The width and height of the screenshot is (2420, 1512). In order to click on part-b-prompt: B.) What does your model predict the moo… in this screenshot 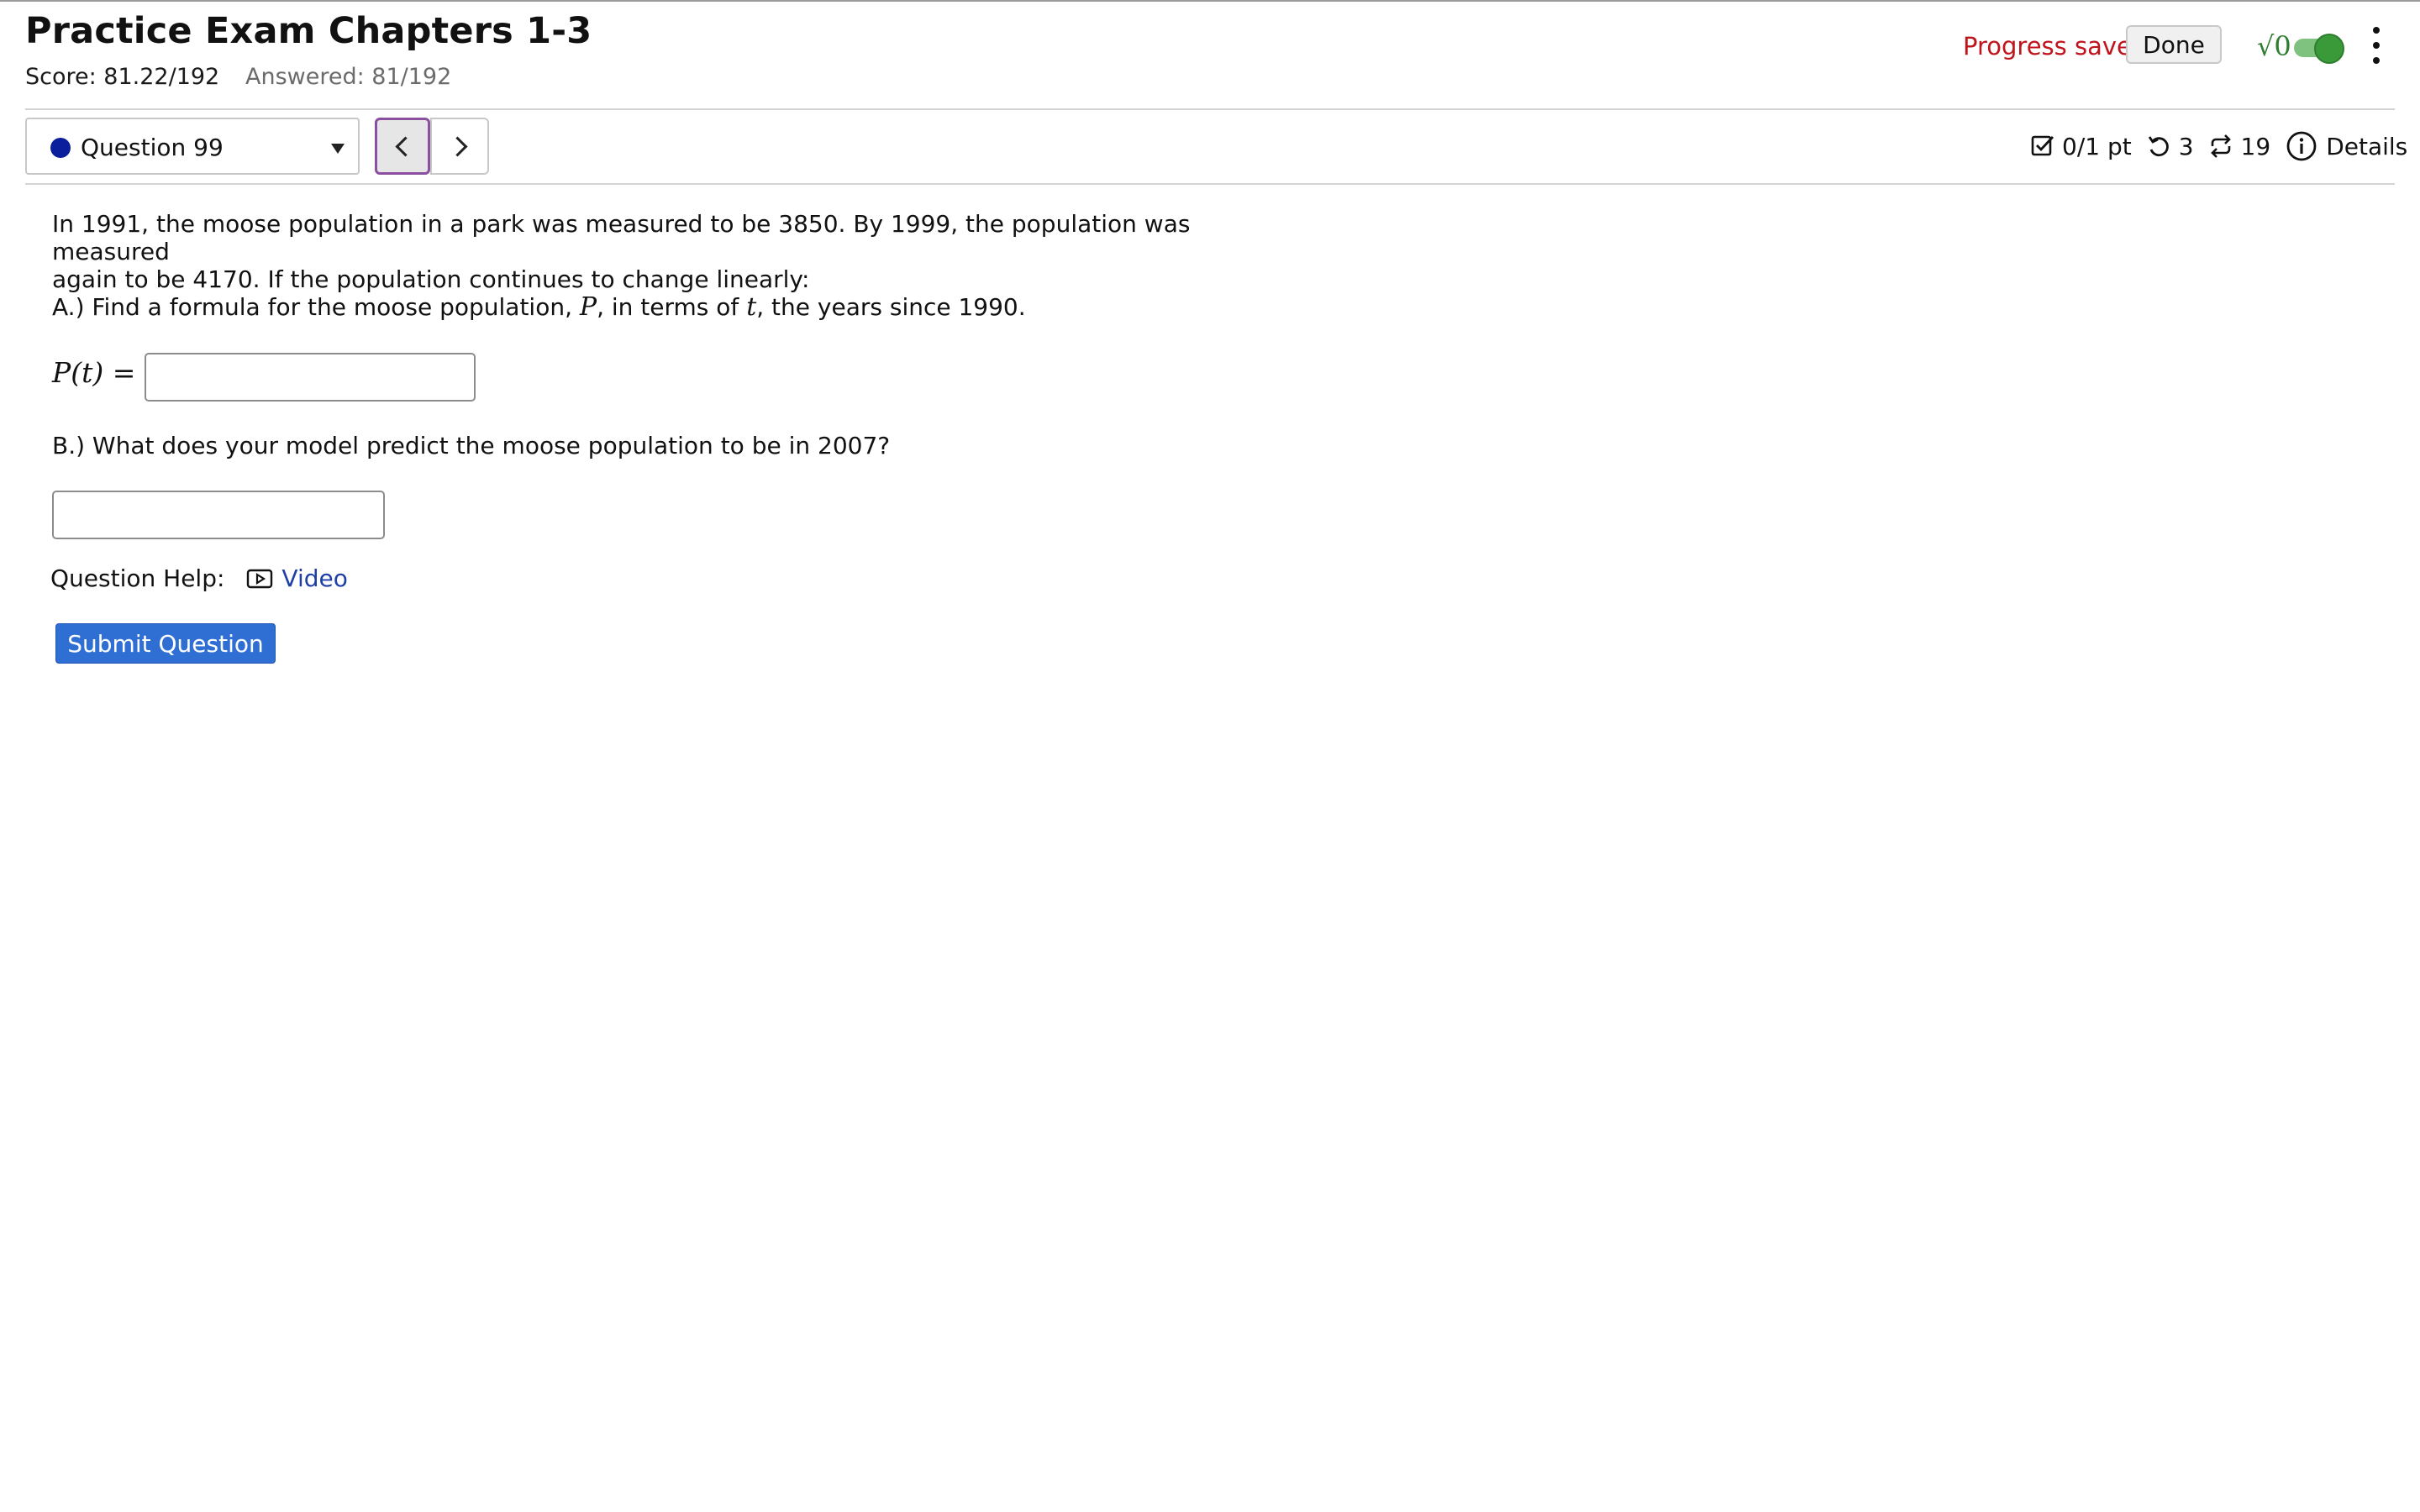, I will do `click(471, 445)`.